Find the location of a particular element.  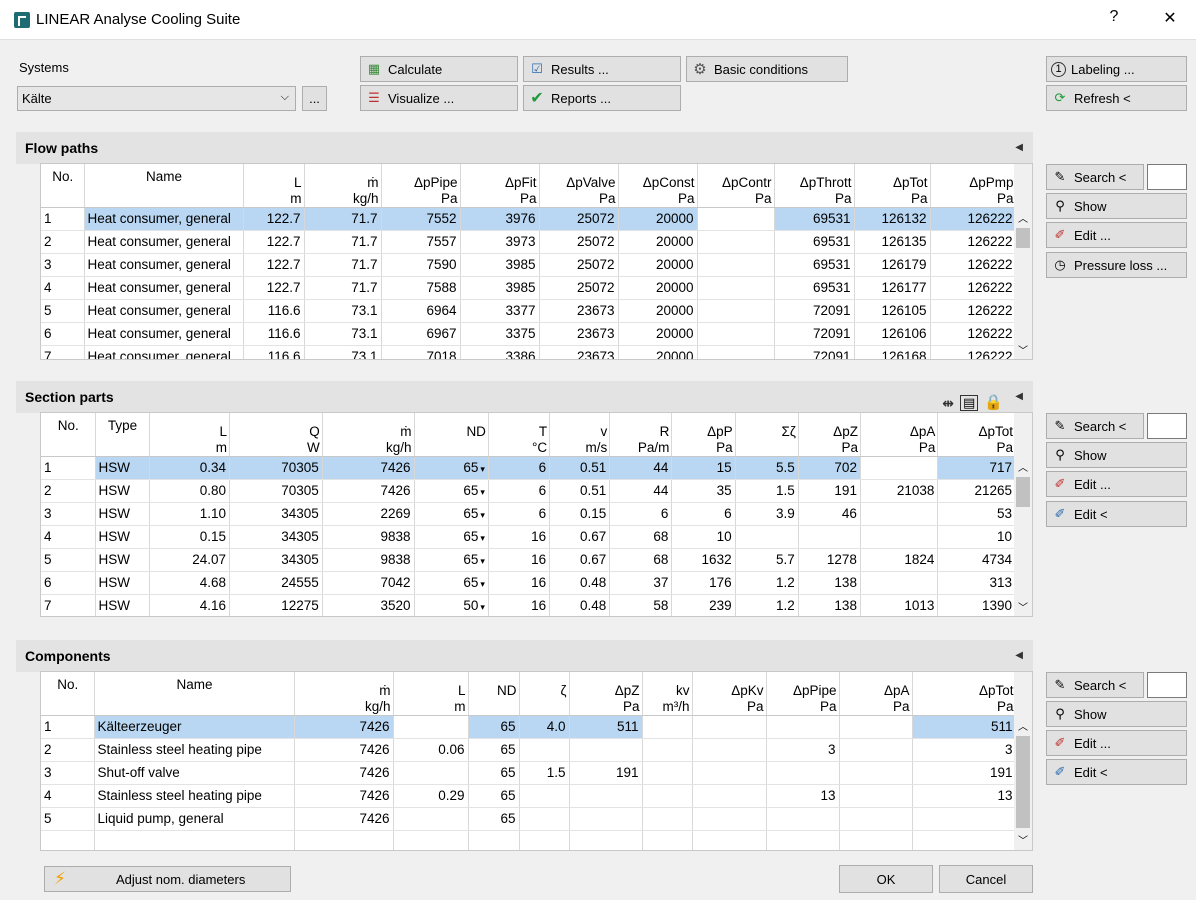

table-row: 6 HSW 4.68 24555 7042 65 ▾ 16 0.48 37 176 1.2 138 313 is located at coordinates (528, 583).